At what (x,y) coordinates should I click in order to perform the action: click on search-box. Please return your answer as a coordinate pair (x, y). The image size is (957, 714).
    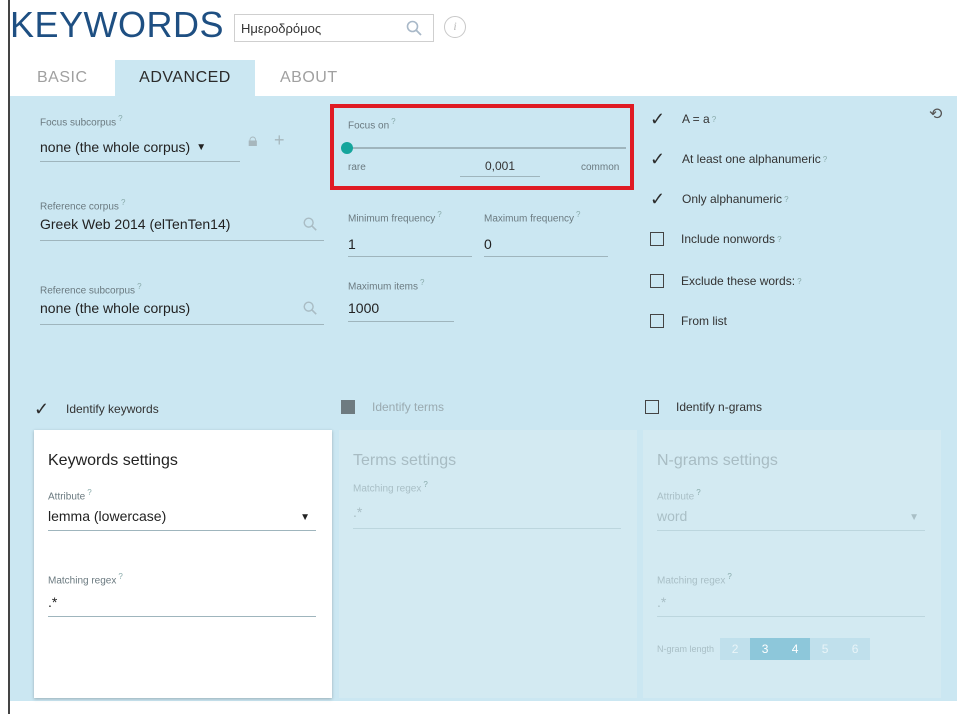
    Looking at the image, I should click on (334, 28).